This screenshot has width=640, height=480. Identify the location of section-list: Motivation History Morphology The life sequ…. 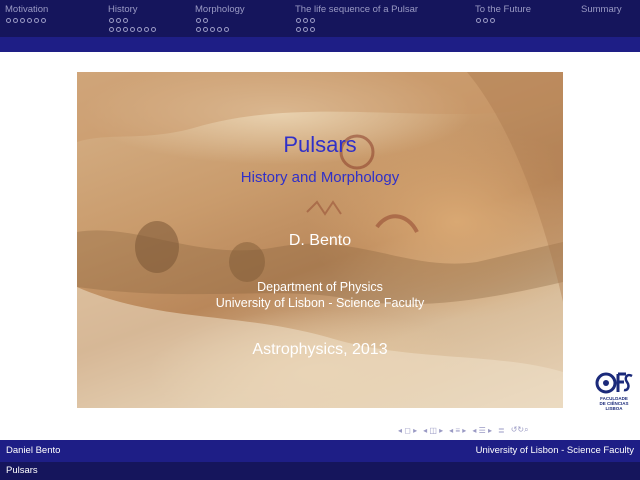
(320, 18).